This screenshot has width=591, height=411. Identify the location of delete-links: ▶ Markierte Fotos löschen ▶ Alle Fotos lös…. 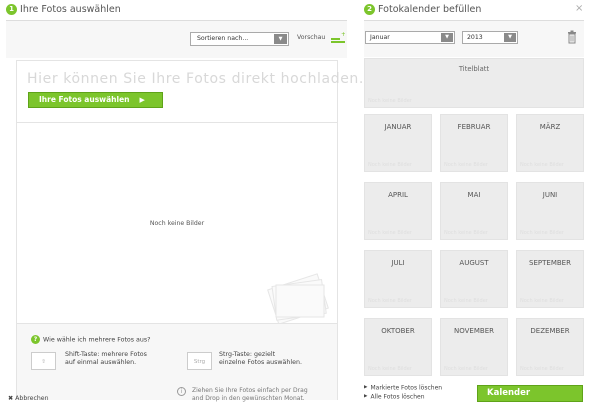
(403, 392).